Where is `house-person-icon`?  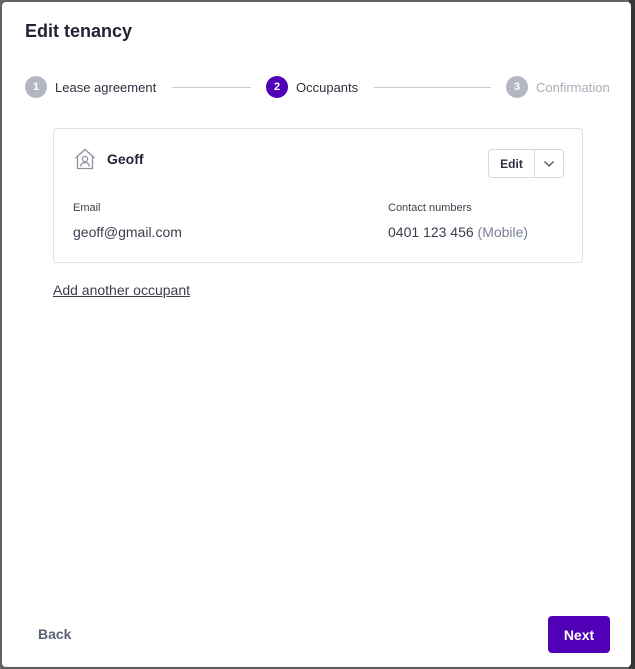 house-person-icon is located at coordinates (85, 159).